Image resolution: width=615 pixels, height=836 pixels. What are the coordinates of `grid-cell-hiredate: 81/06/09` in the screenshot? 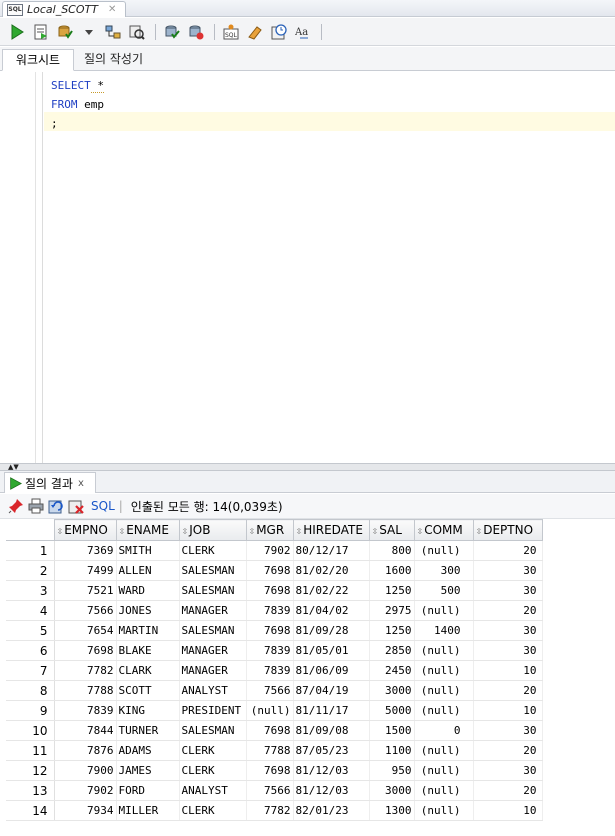 It's located at (331, 670).